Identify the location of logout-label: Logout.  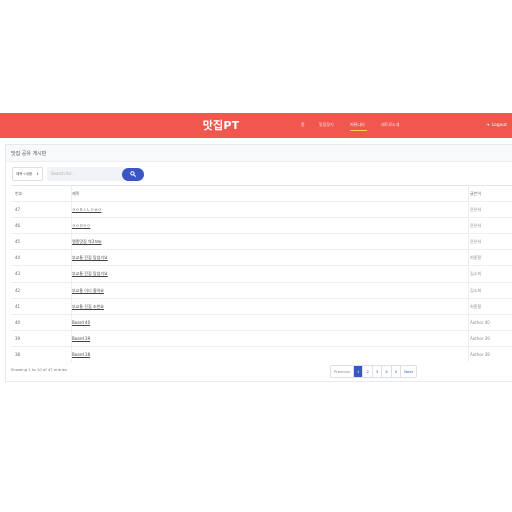
(499, 125).